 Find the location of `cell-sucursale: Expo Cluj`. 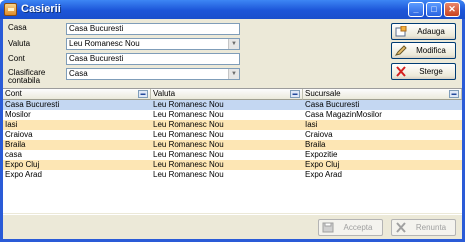

cell-sucursale: Expo Cluj is located at coordinates (322, 164).